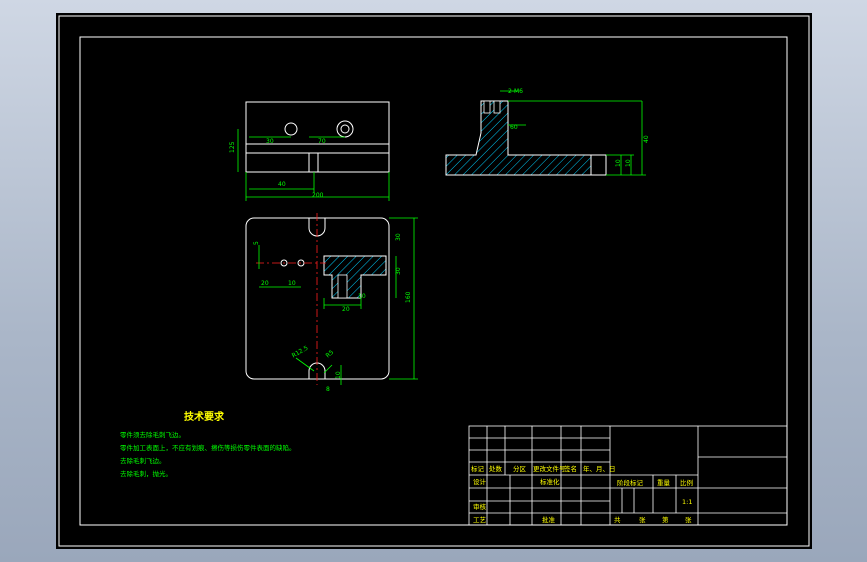 This screenshot has height=562, width=867. Describe the element at coordinates (688, 519) in the screenshot. I see `tb-sheet-word2: 张` at that location.